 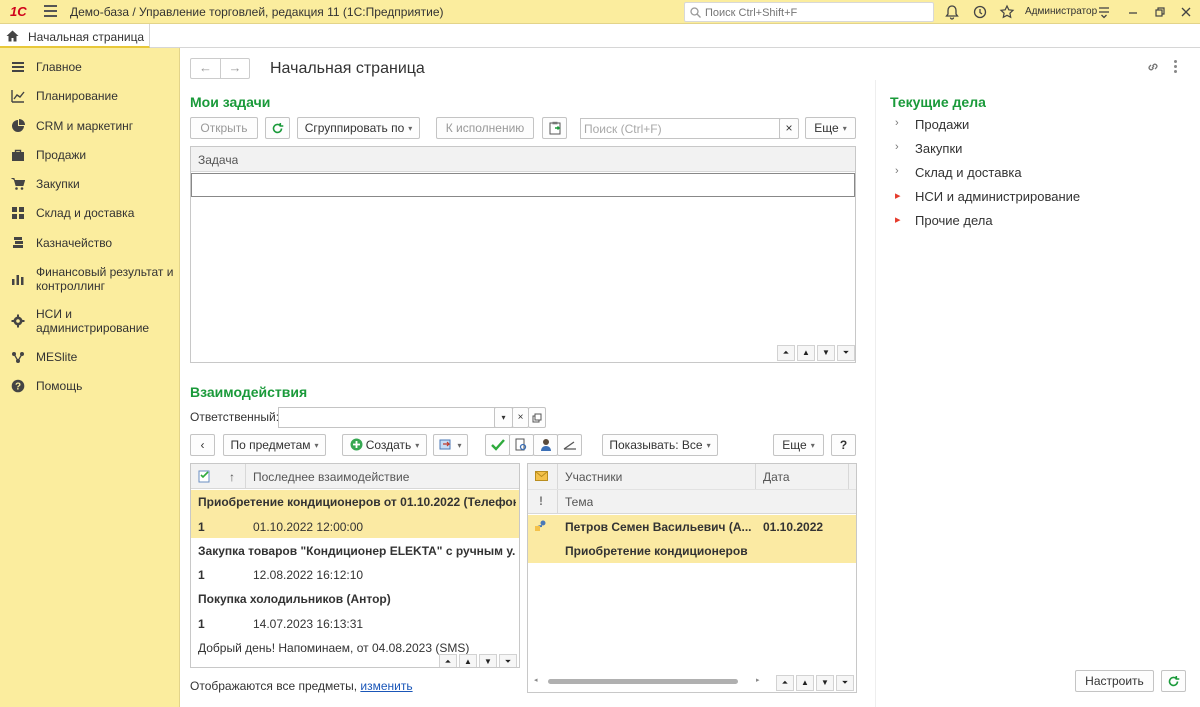 I want to click on interactions-back-button: ‹, so click(x=202, y=445).